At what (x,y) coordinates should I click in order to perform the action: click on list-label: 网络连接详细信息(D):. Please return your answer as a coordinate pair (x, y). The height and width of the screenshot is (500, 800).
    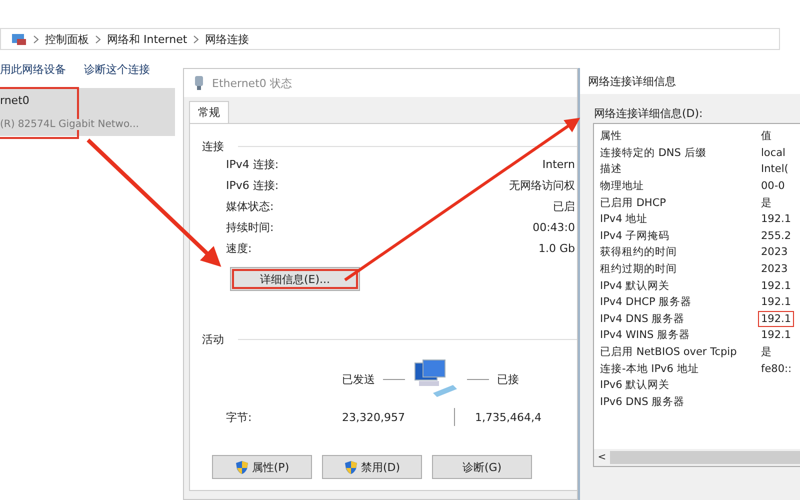
    Looking at the image, I should click on (648, 114).